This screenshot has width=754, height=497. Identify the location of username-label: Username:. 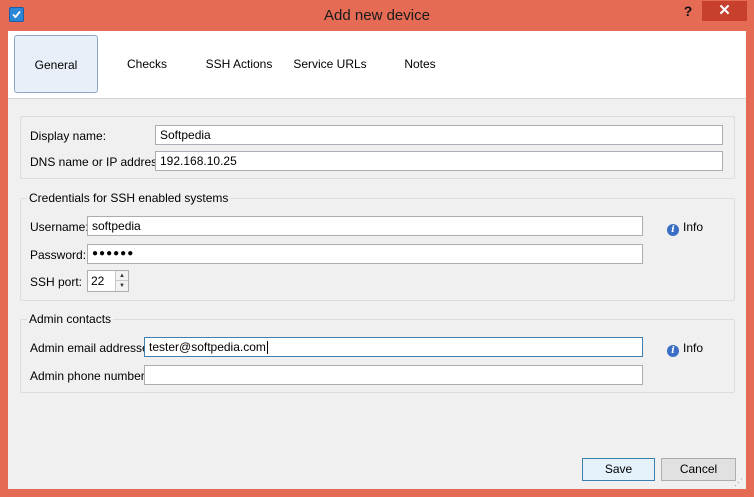
(59, 227).